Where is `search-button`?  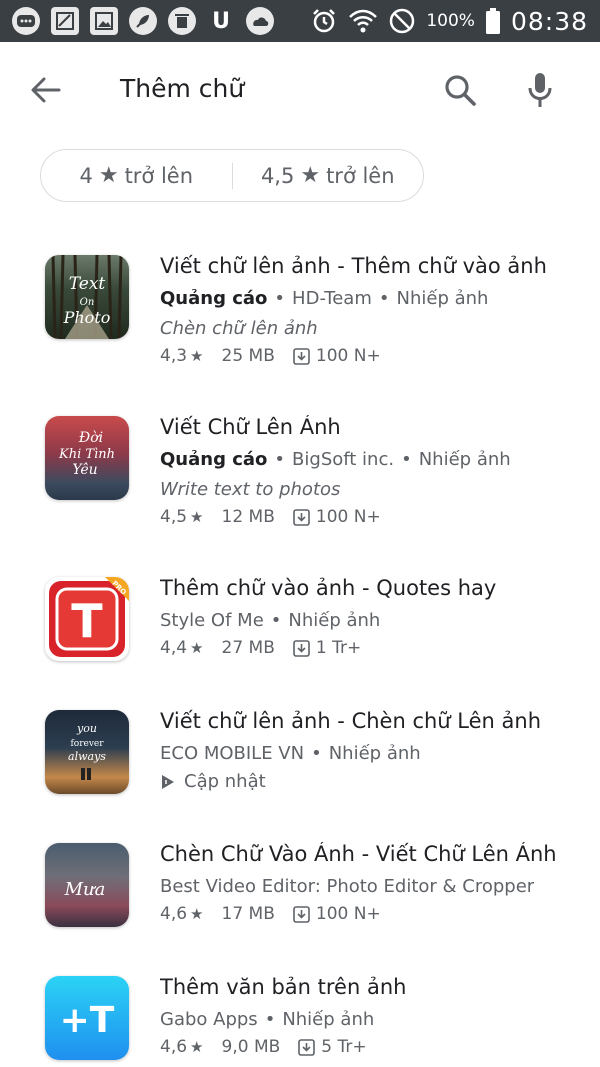 search-button is located at coordinates (460, 90).